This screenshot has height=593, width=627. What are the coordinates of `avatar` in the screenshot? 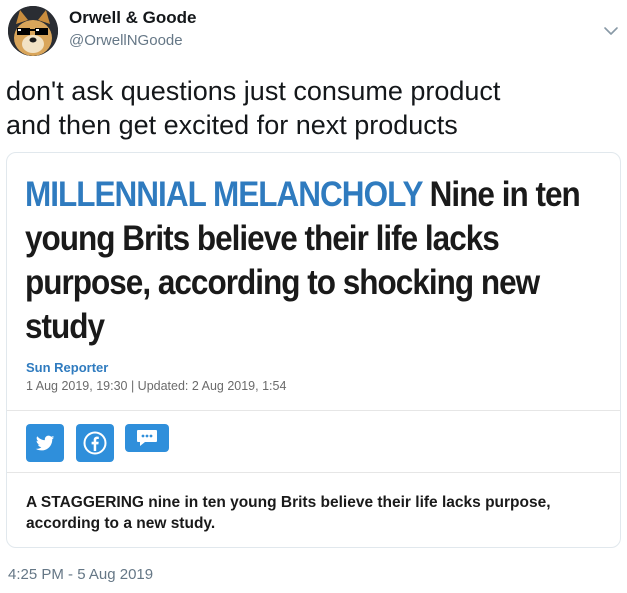 It's located at (33, 31).